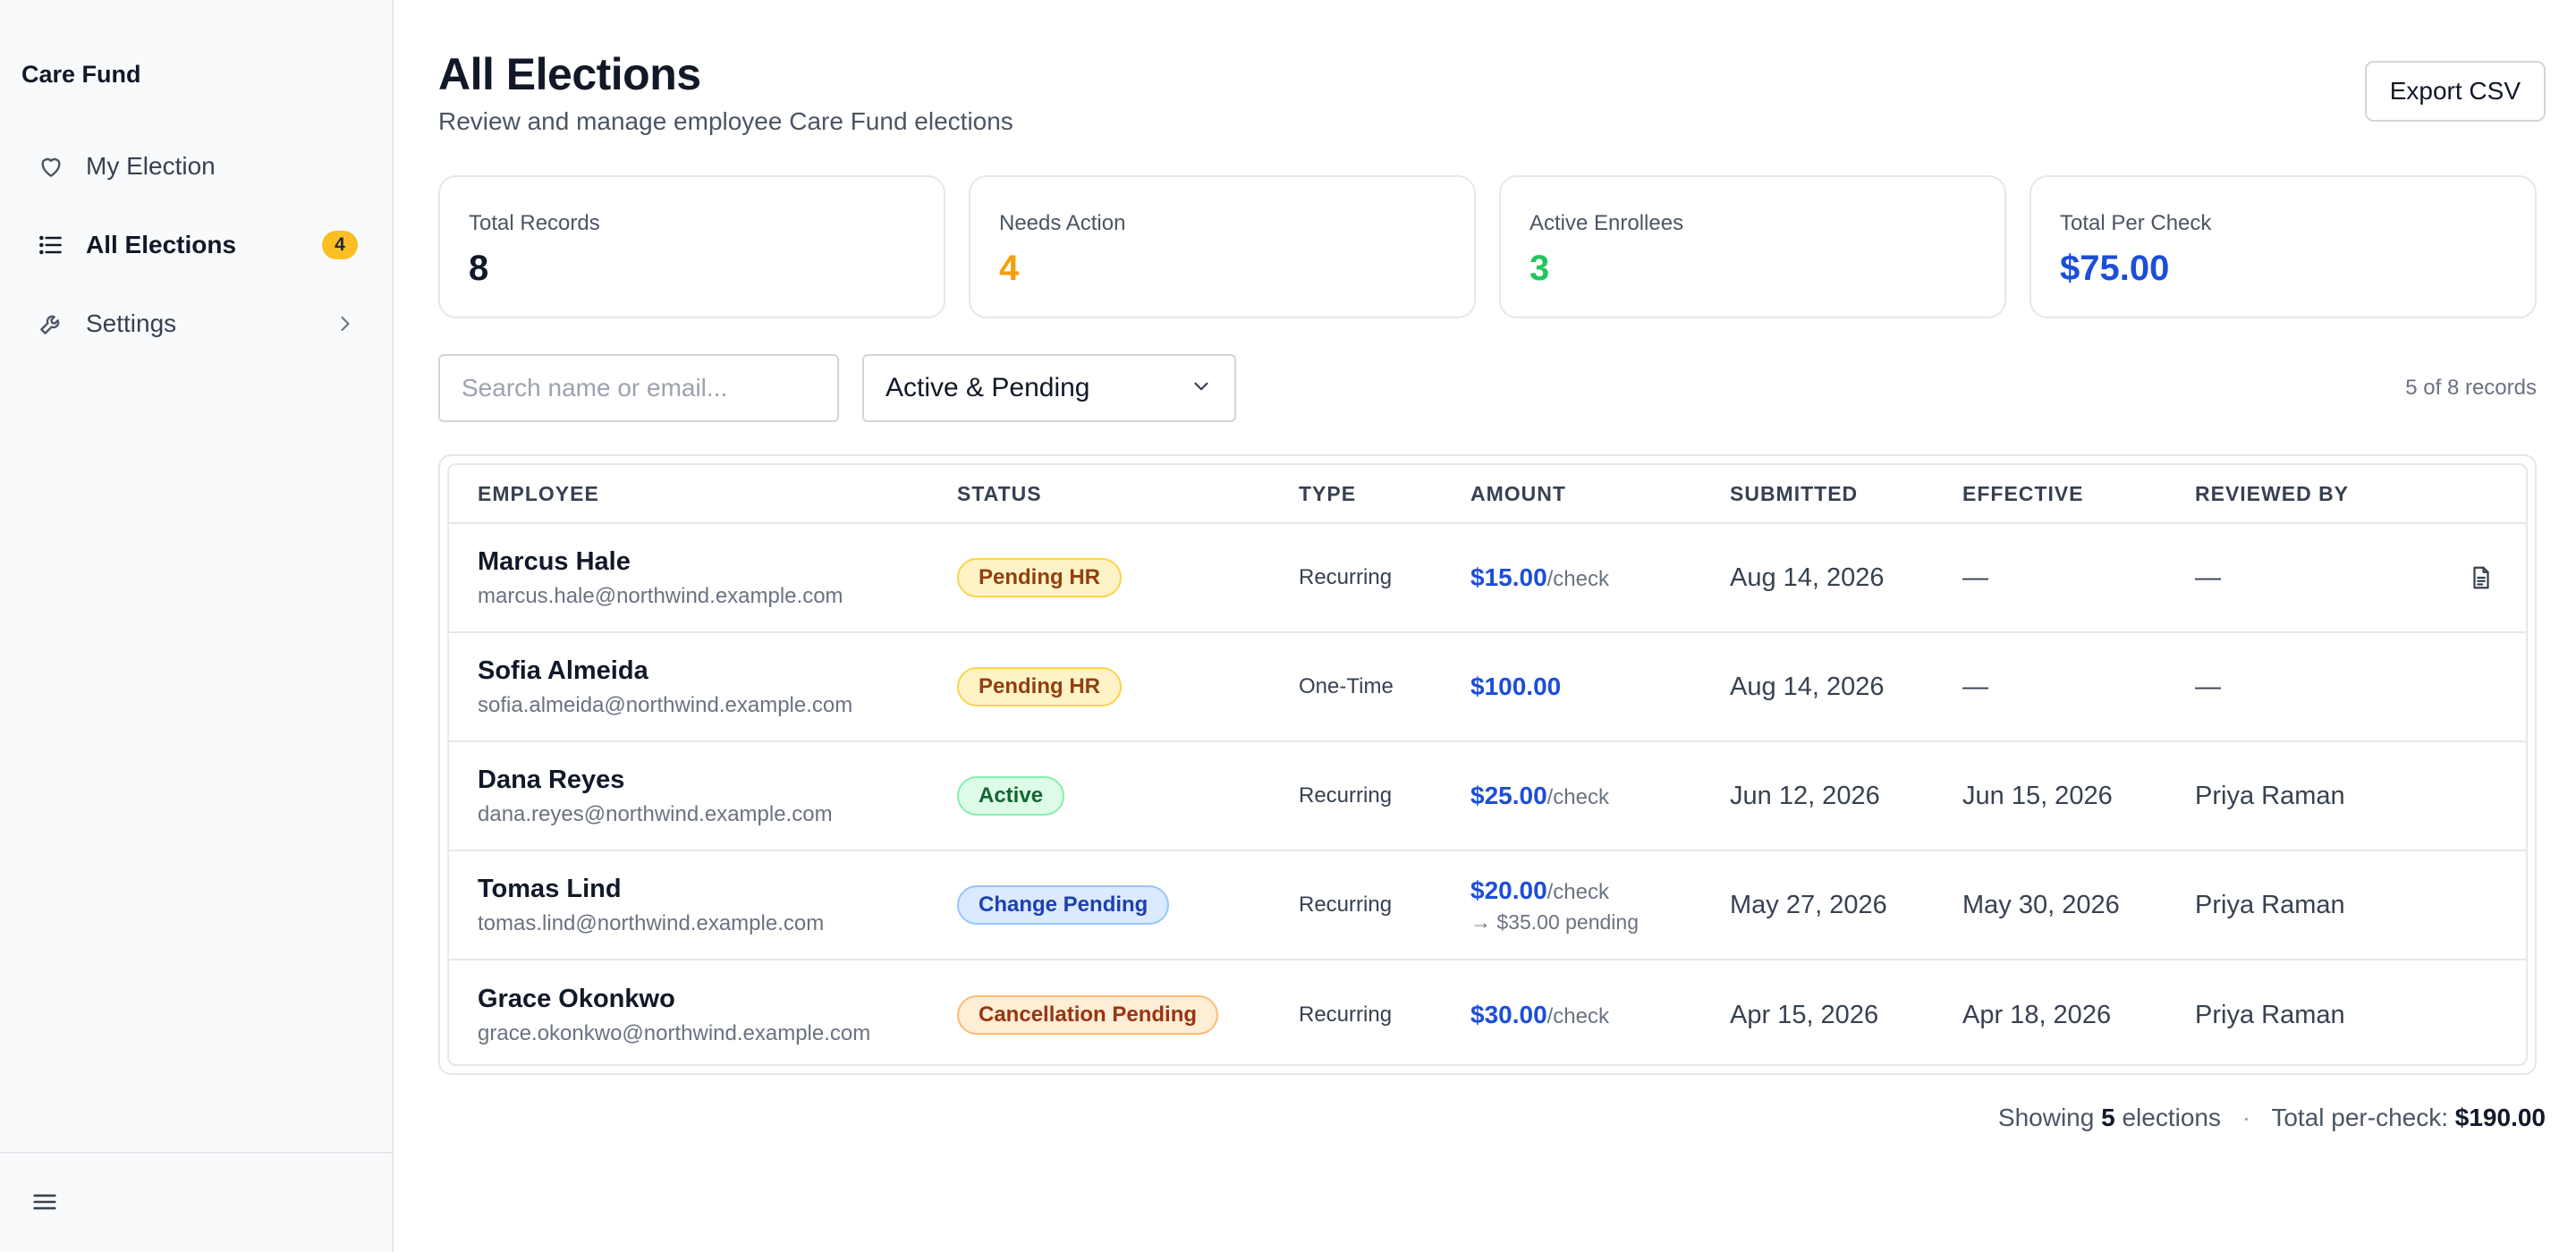  Describe the element at coordinates (1804, 1014) in the screenshot. I see `submitted-cell: Apr 15, 2026` at that location.